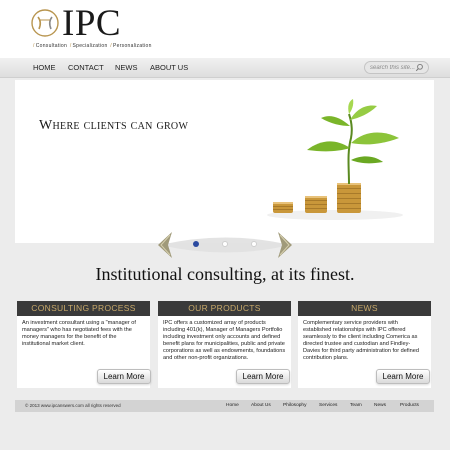  I want to click on column-title: NEWS, so click(364, 308).